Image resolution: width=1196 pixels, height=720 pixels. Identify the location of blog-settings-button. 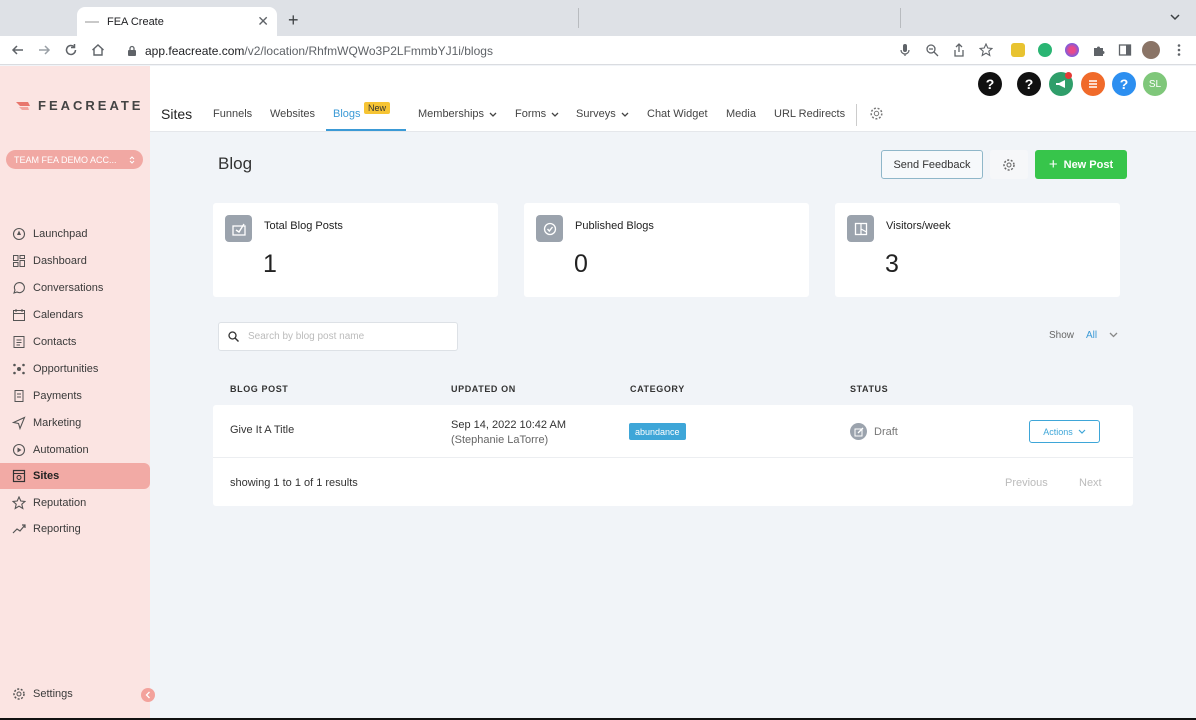
(1009, 164).